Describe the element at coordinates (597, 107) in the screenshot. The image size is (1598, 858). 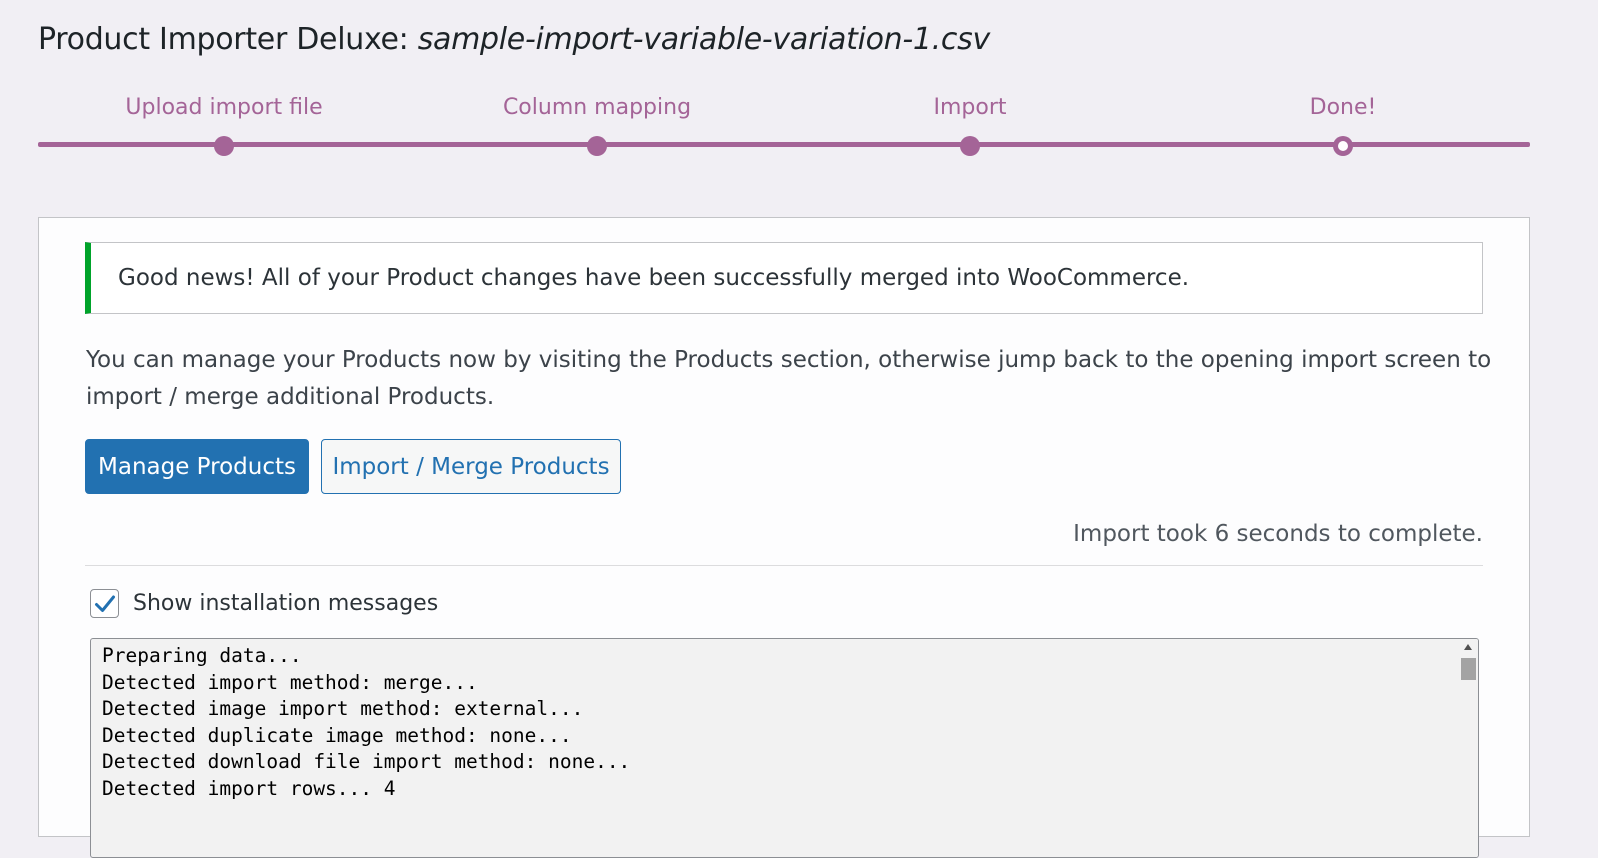
I see `step-label: Column mapping` at that location.